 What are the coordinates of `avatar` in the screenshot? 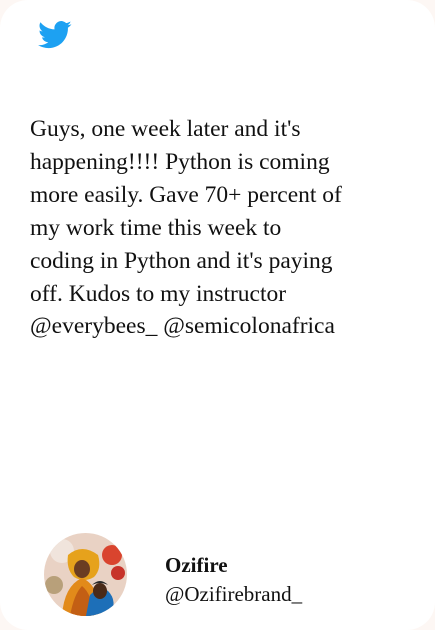 It's located at (85, 574).